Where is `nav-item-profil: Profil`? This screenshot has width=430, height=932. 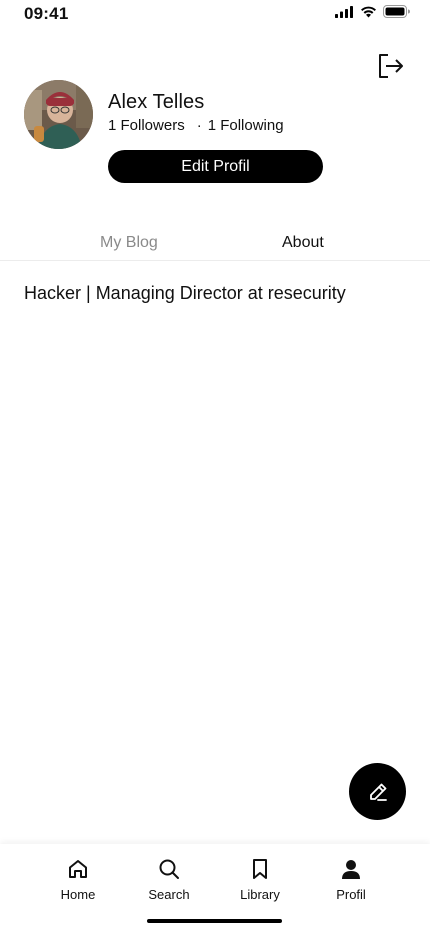
nav-item-profil: Profil is located at coordinates (351, 879).